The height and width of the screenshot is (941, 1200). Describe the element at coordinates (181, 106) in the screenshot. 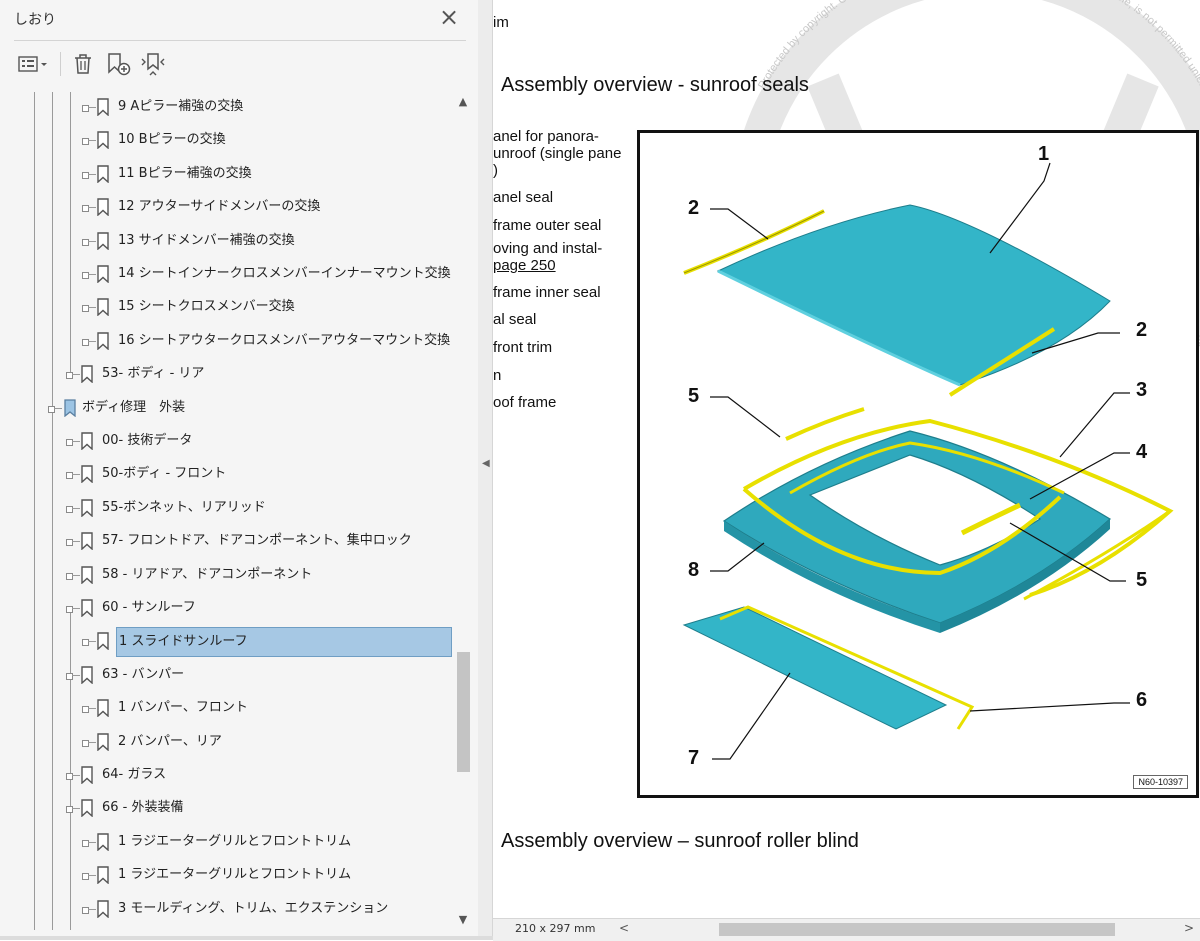

I see `bookmark-label: 9 Aピラー補強の交換` at that location.